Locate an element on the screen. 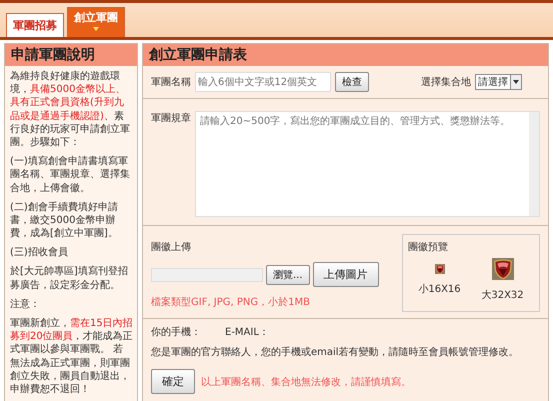 This screenshot has height=401, width=553. rules-label: 軍團規章 is located at coordinates (171, 118).